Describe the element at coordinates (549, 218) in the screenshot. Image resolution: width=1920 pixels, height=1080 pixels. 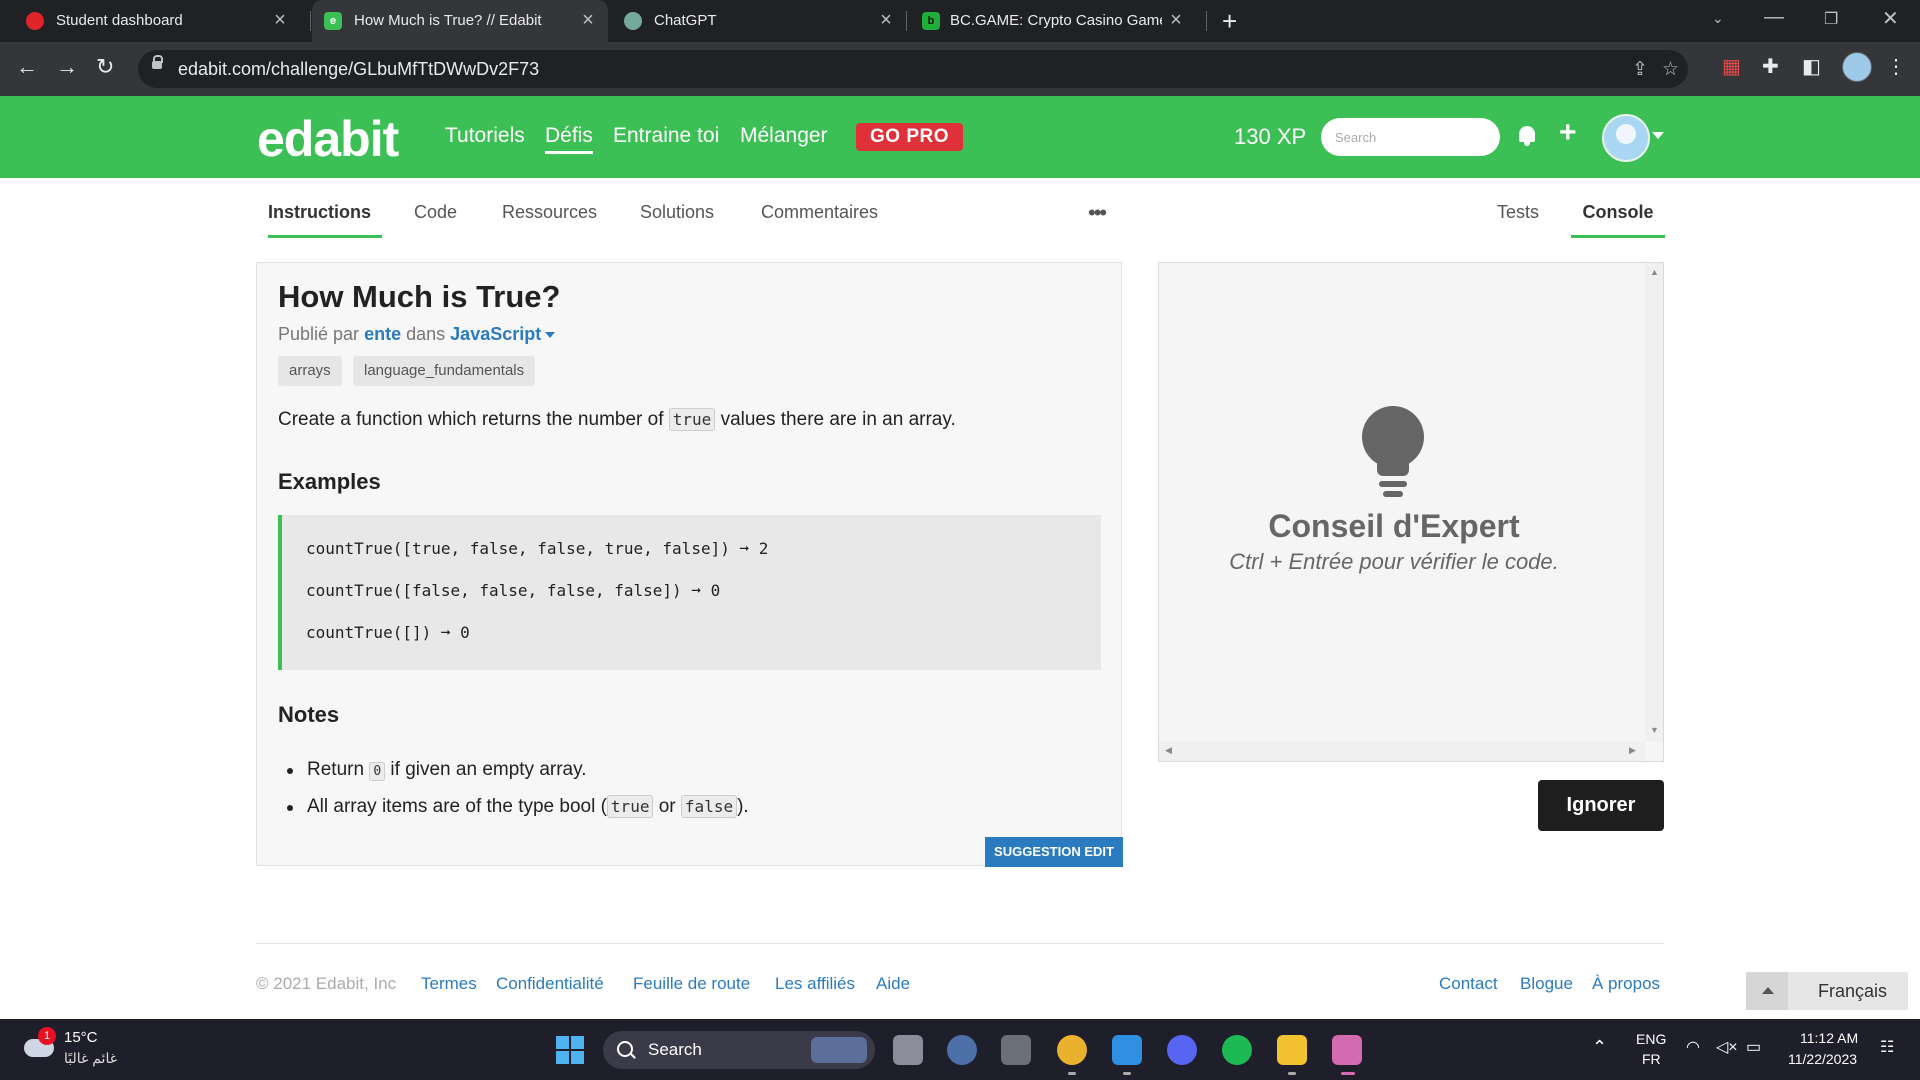
I see `tab-ressources: Ressources` at that location.